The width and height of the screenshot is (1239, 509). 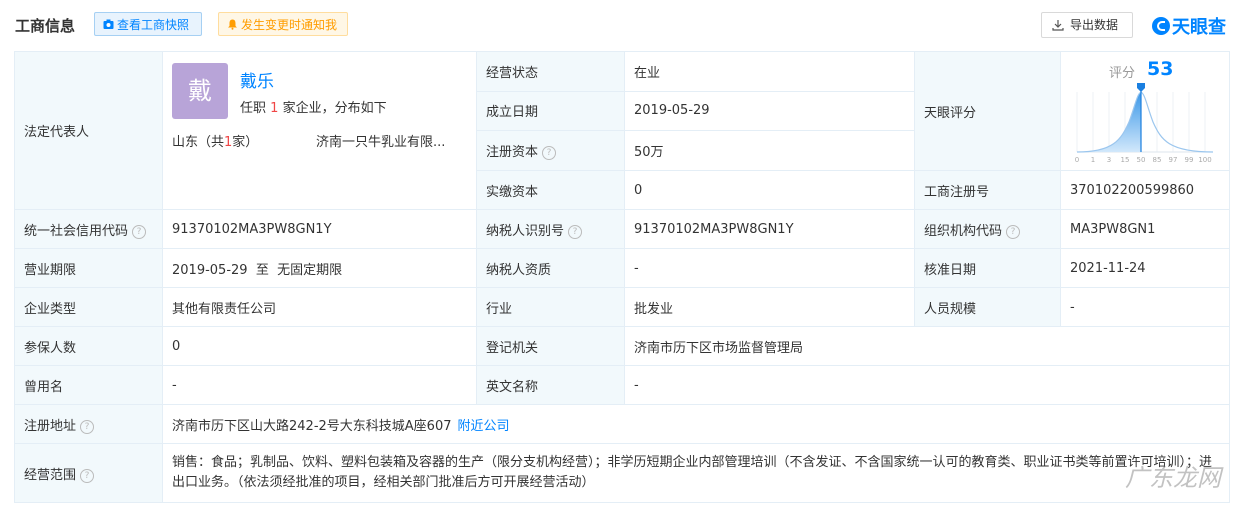 I want to click on address-label: 注册地址, so click(x=50, y=426).